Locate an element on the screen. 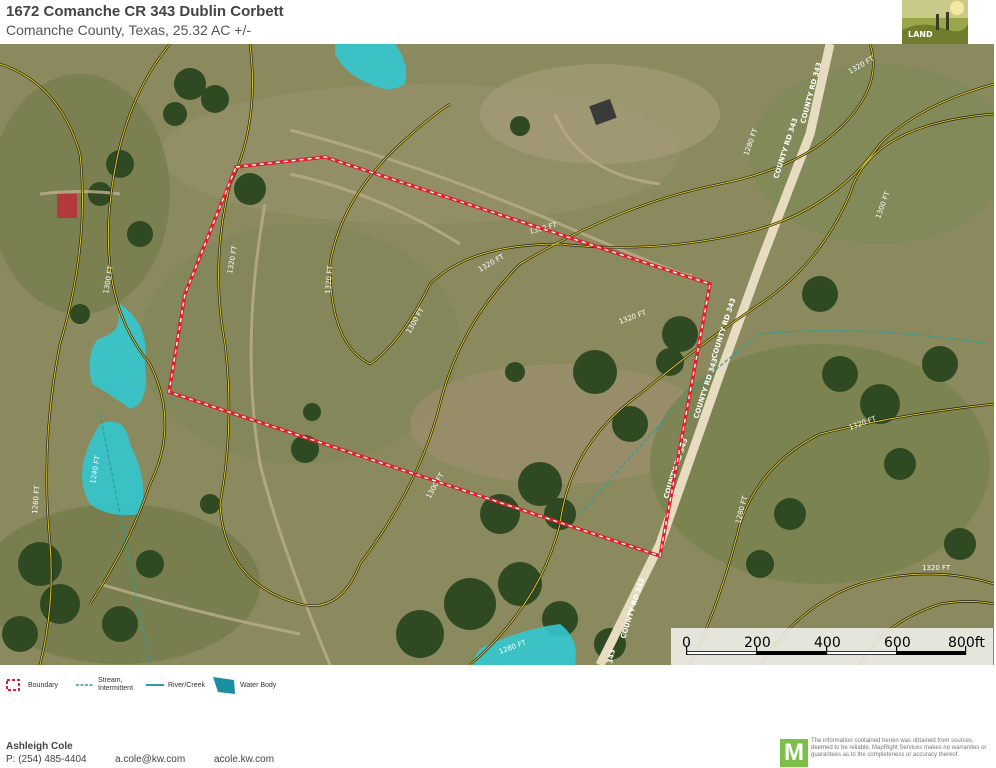  legend-stream-line1: Stream, is located at coordinates (110, 680).